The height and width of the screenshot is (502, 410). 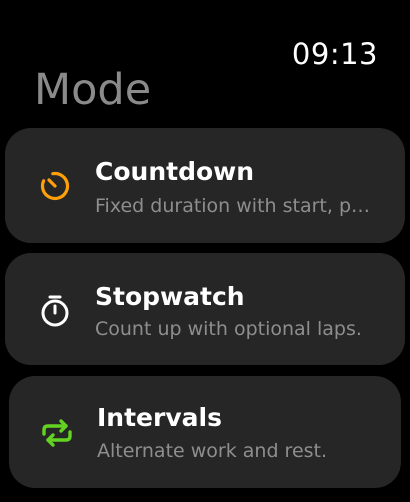 What do you see at coordinates (55, 186) in the screenshot?
I see `countdown-timer-icon` at bounding box center [55, 186].